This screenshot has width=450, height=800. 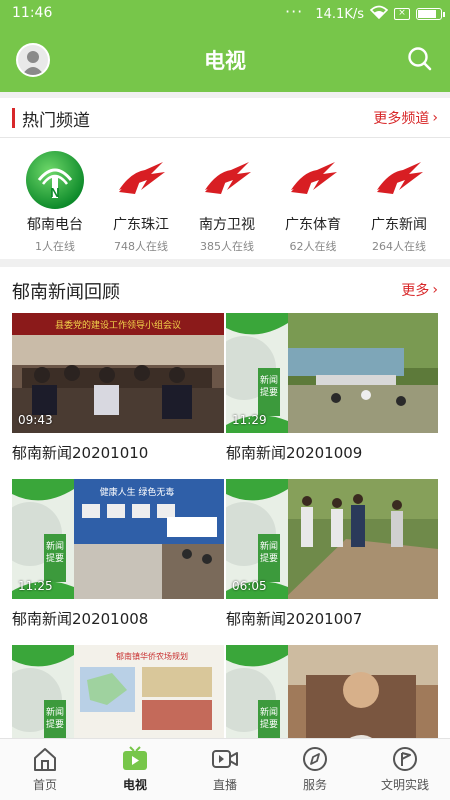 I want to click on tab-service: 服务, so click(x=315, y=769).